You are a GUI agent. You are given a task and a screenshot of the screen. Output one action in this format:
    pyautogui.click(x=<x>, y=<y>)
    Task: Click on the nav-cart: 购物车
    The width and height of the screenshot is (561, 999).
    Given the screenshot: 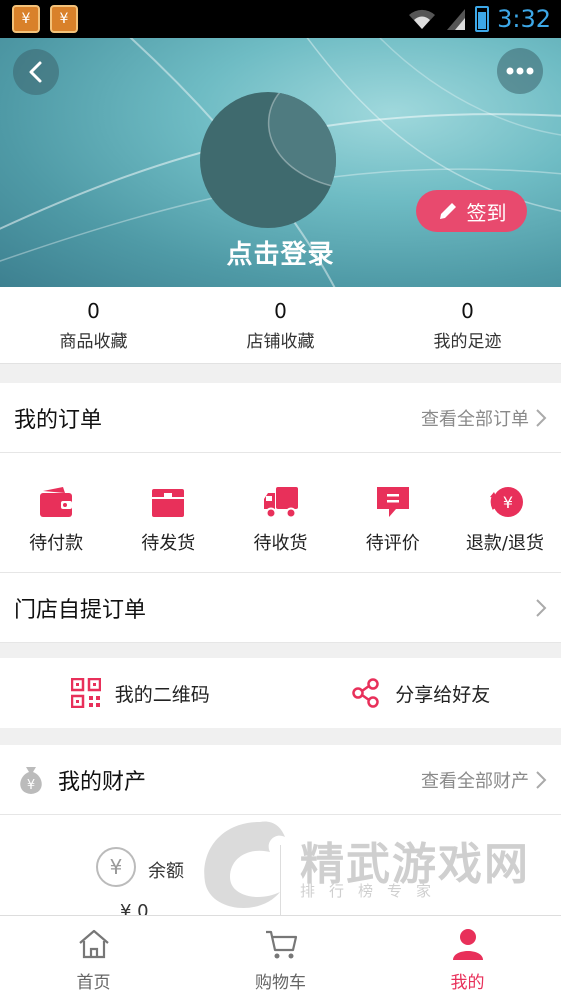 What is the action you would take?
    pyautogui.click(x=280, y=957)
    